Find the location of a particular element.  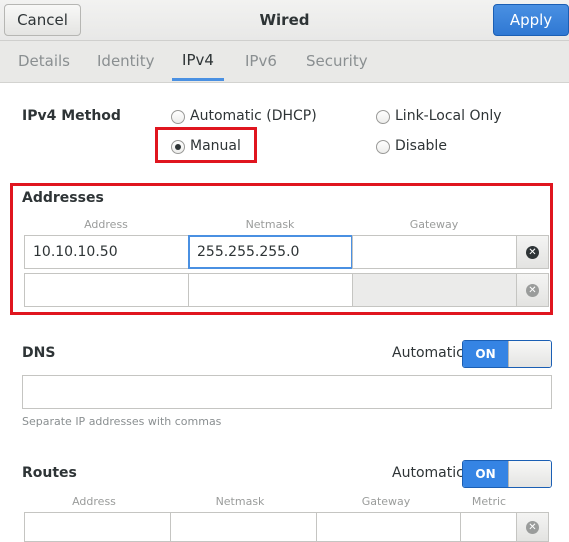

delete-address-button-1: ✕ is located at coordinates (532, 252).